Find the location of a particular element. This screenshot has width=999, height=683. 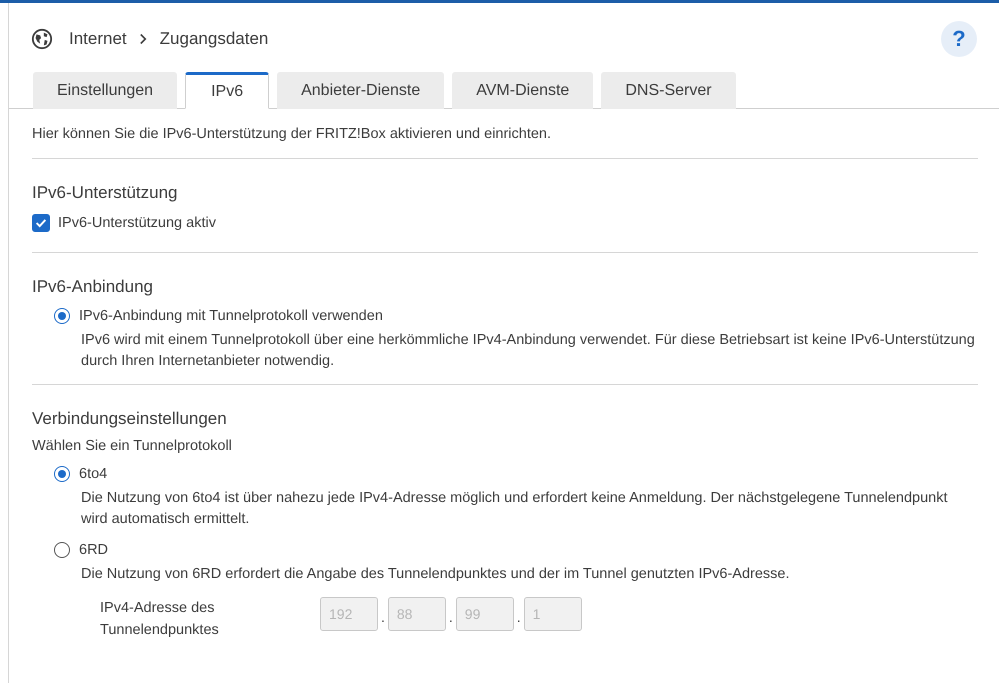

section-heading: Verbindungseinstellungen is located at coordinates (130, 418).